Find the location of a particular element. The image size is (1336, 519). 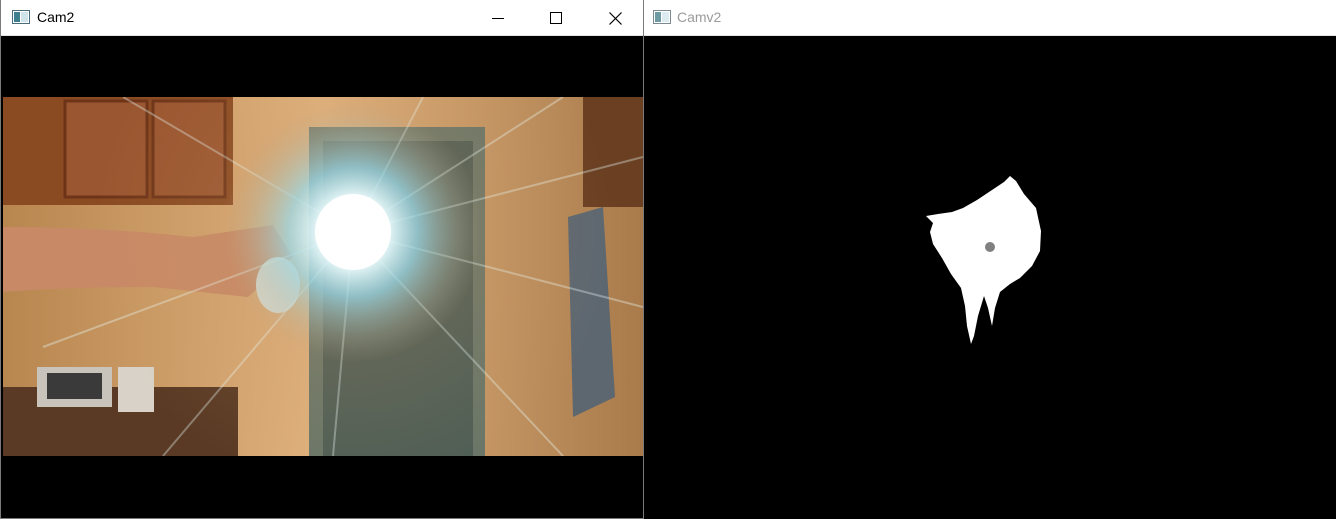

close-icon is located at coordinates (615, 18).